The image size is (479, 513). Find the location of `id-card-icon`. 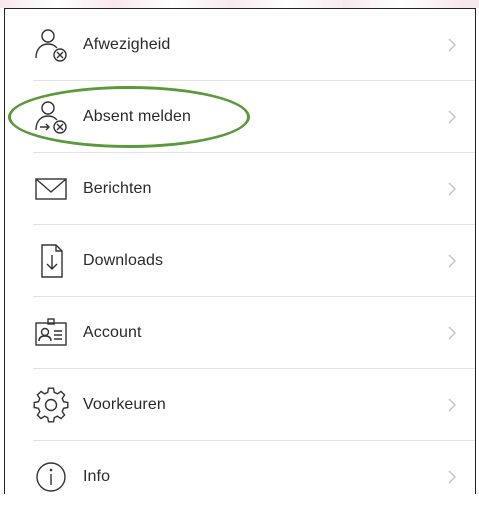

id-card-icon is located at coordinates (51, 333).